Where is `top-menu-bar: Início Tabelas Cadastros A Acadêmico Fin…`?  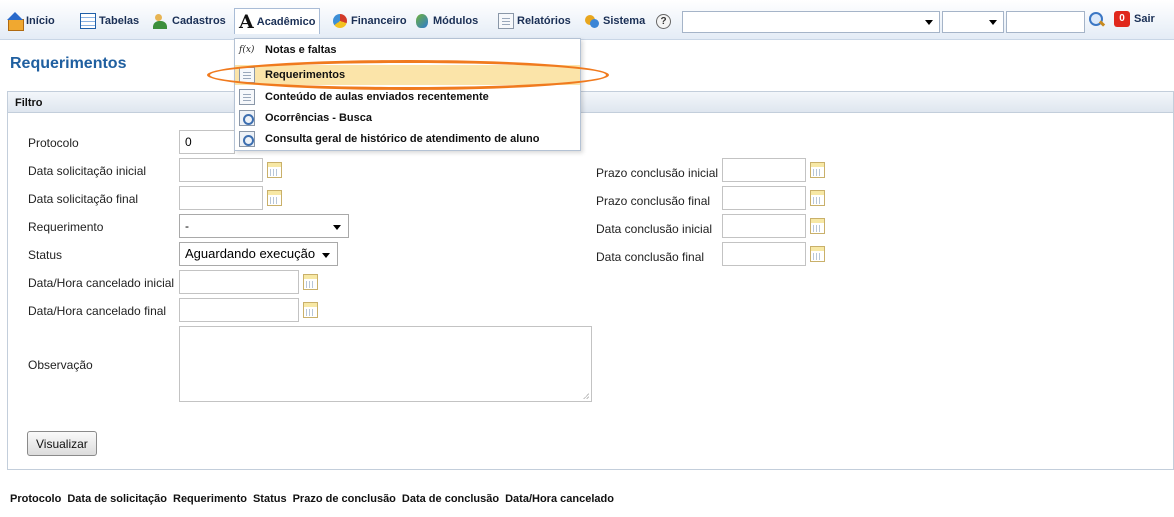
top-menu-bar: Início Tabelas Cadastros A Acadêmico Fin… is located at coordinates (587, 20).